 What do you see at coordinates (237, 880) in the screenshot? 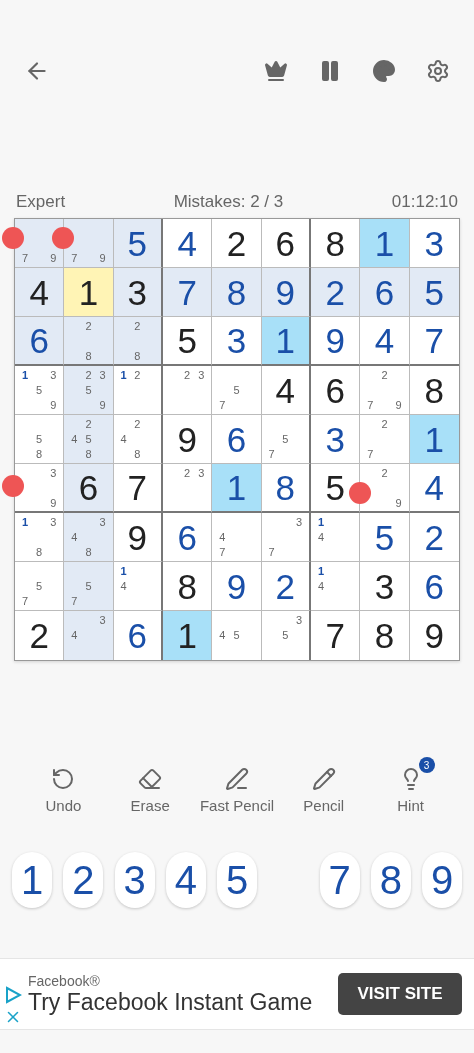
I see `number-key: 5` at bounding box center [237, 880].